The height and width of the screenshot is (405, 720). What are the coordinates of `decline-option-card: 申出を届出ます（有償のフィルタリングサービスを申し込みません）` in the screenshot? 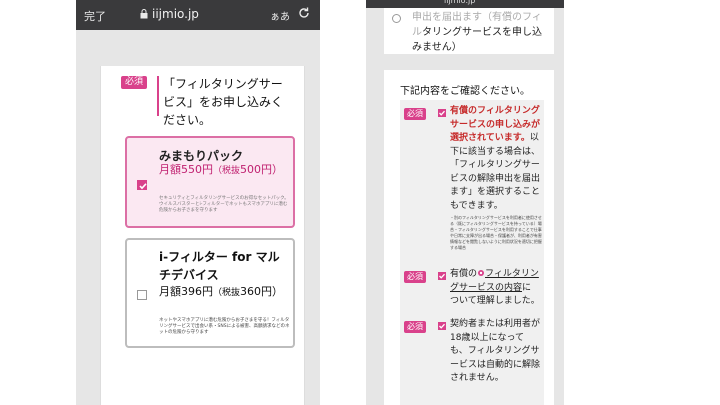 It's located at (469, 31).